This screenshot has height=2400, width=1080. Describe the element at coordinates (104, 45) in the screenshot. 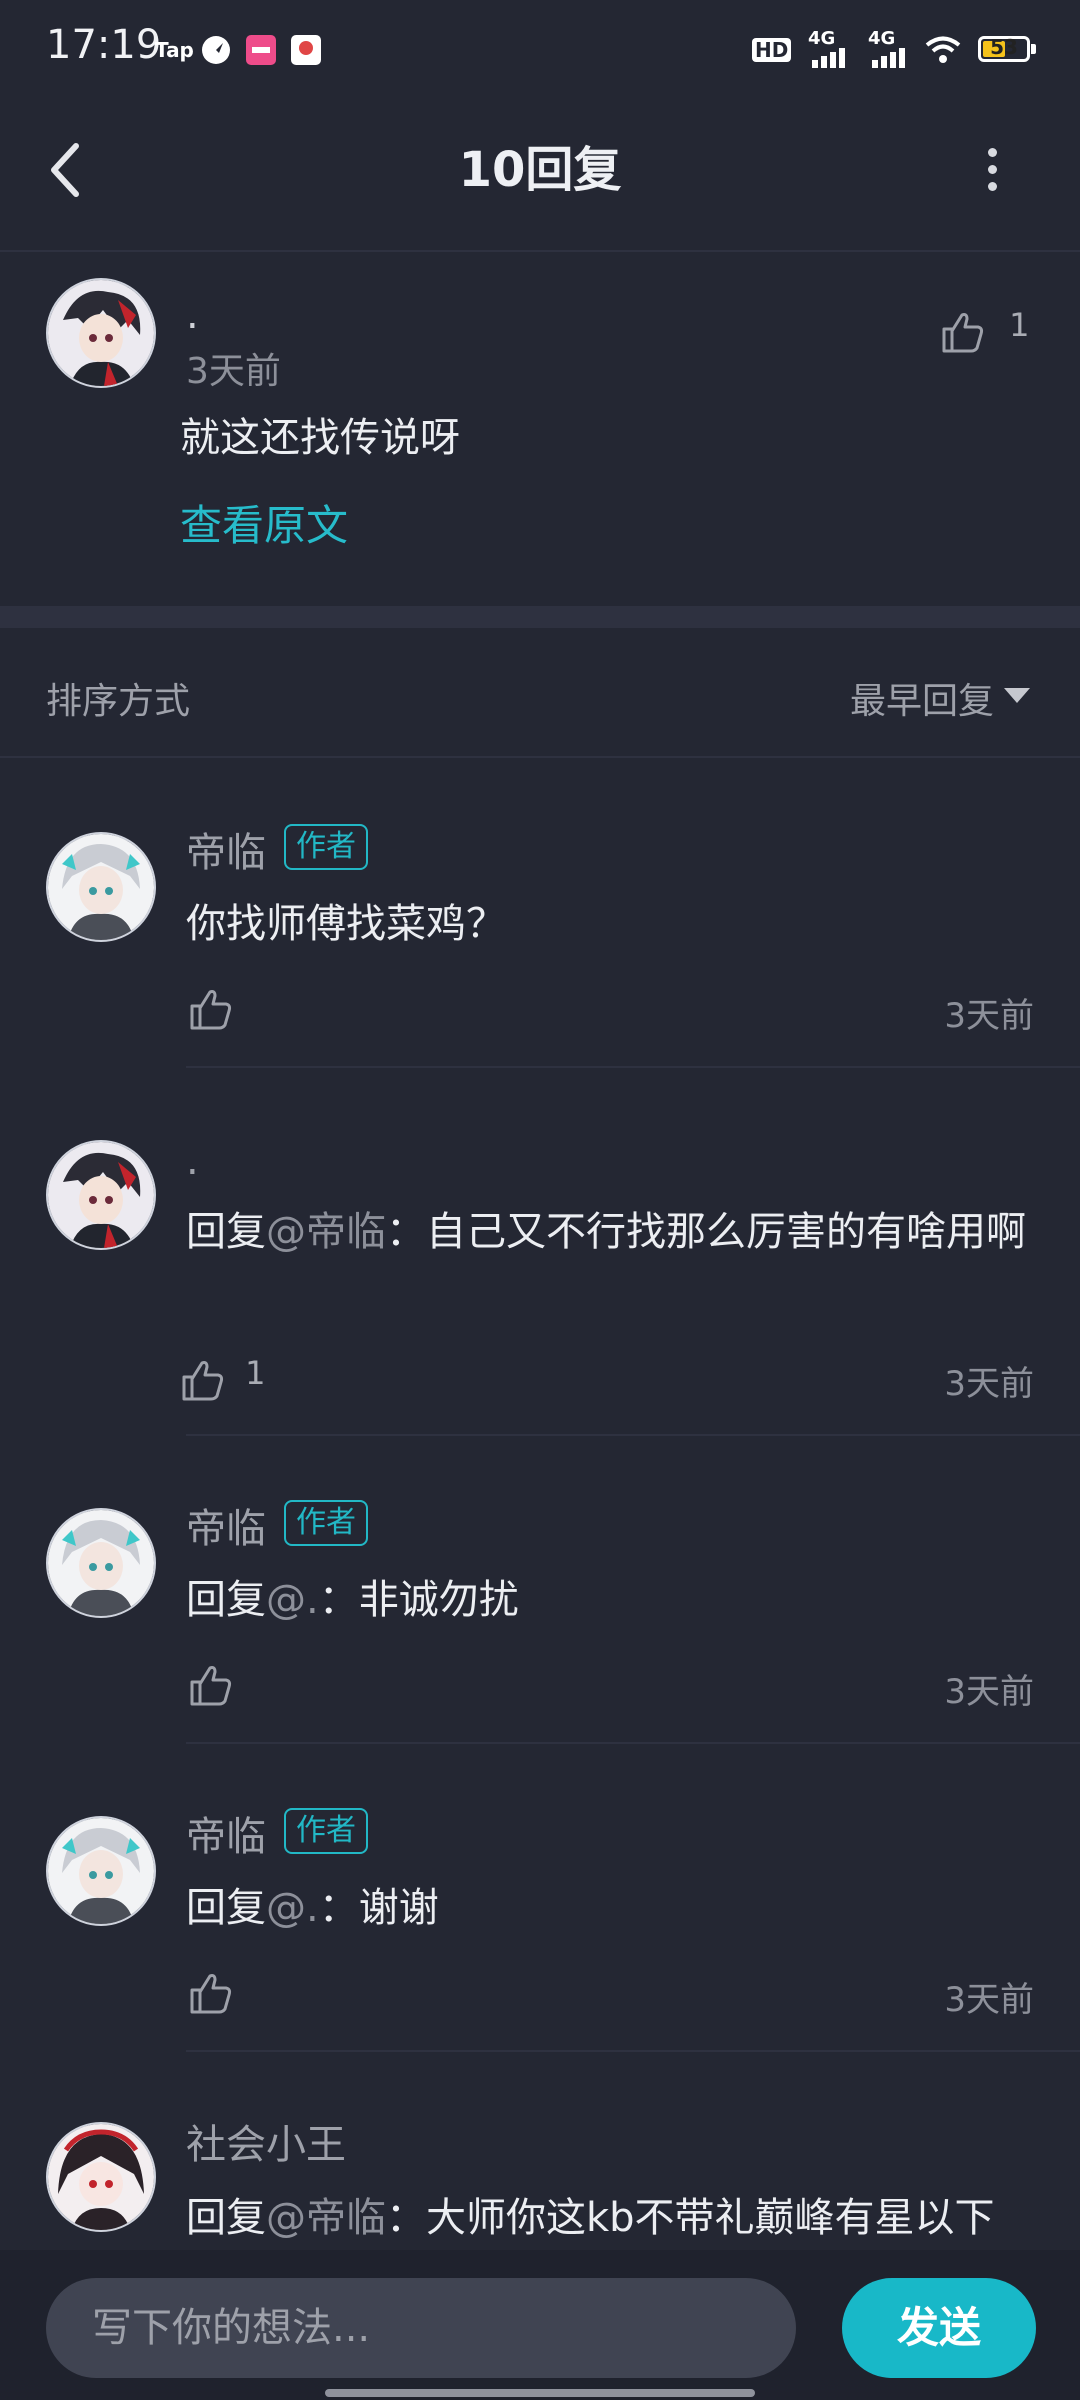

I see `status-time: 17:19` at that location.